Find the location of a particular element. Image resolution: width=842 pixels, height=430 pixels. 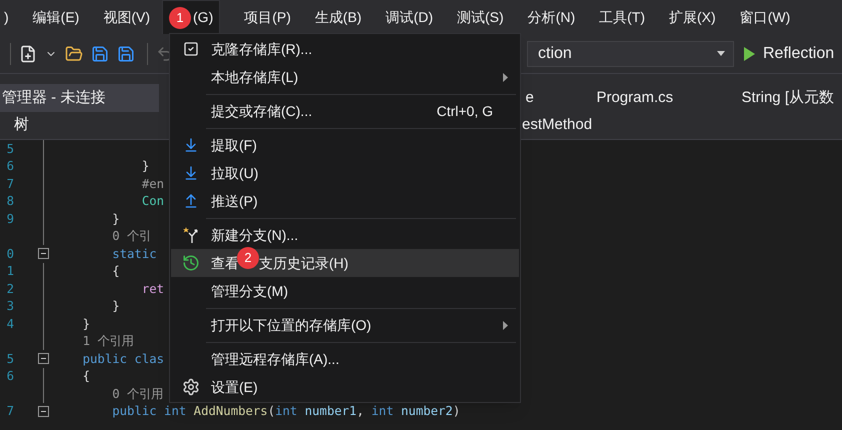

new-project-icon is located at coordinates (28, 53).